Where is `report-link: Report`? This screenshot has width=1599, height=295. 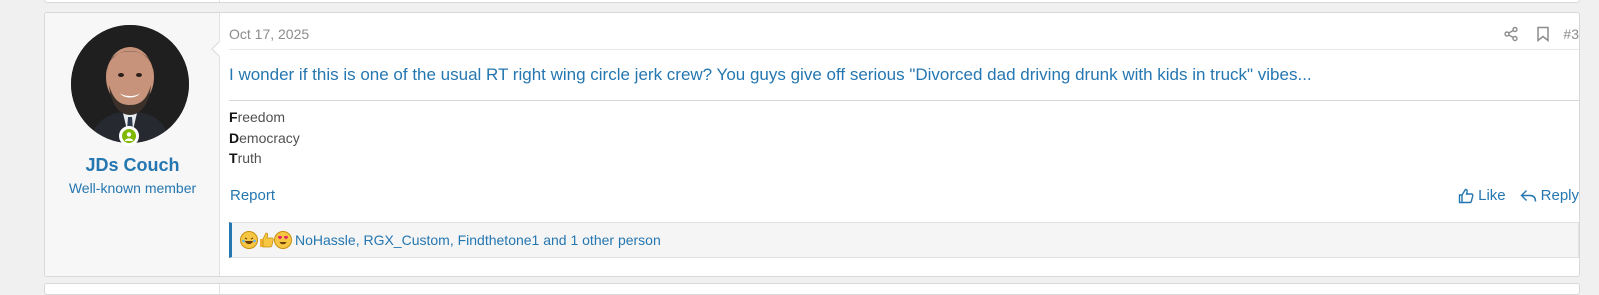
report-link: Report is located at coordinates (252, 195).